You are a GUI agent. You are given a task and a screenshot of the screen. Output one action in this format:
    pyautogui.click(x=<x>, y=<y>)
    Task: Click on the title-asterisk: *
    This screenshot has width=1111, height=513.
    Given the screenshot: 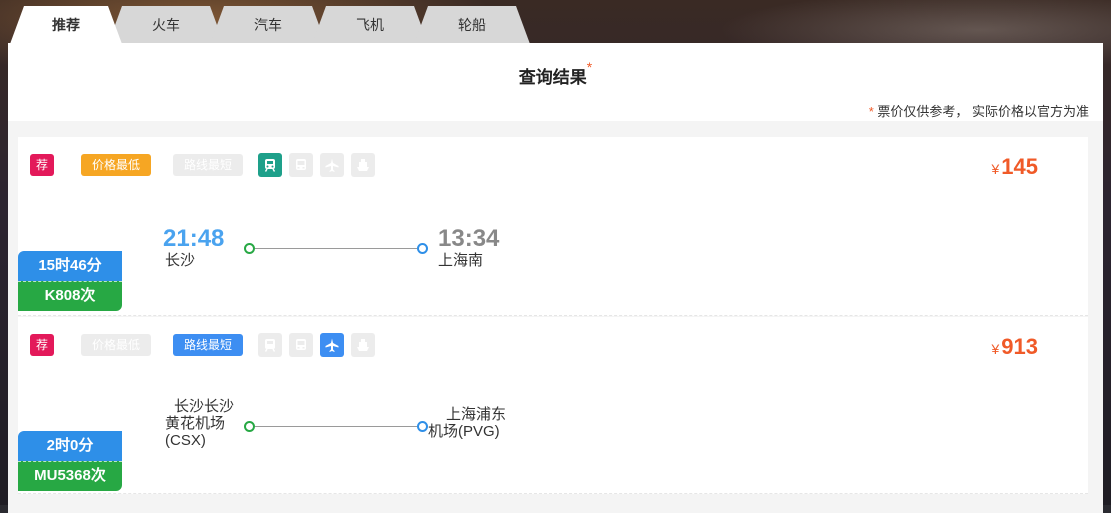 What is the action you would take?
    pyautogui.click(x=589, y=67)
    